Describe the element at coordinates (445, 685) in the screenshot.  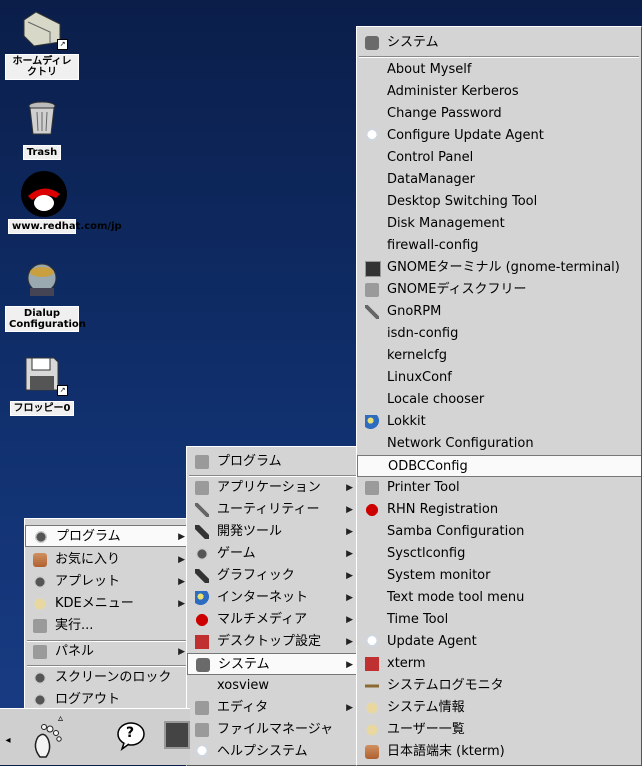
I see `menu-item-label: システムログモニタ` at that location.